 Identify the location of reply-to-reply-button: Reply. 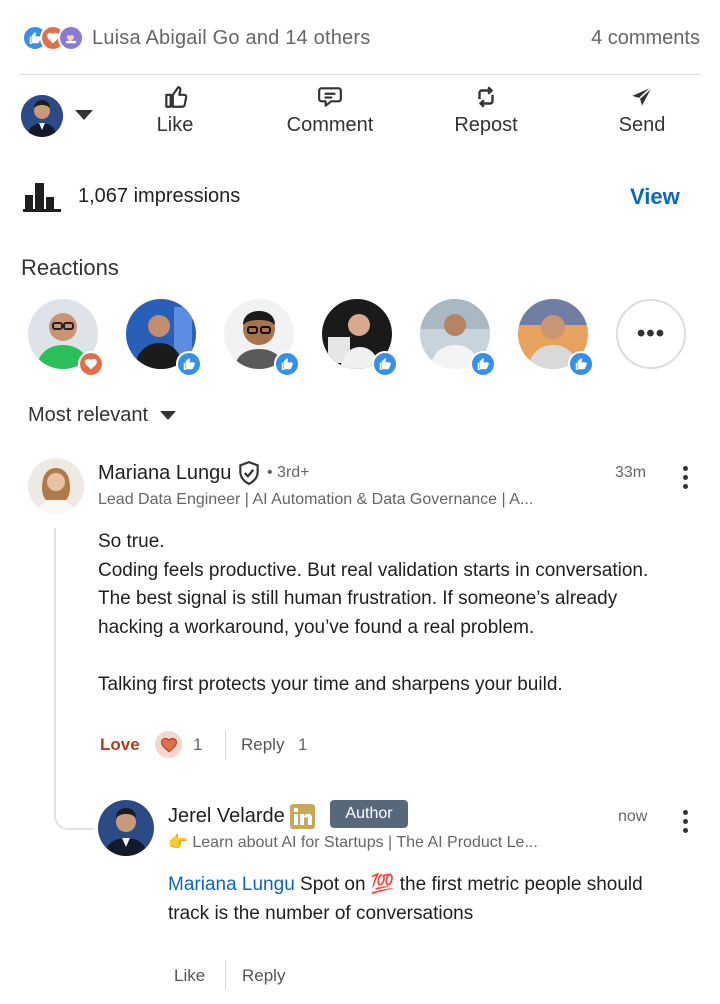
(263, 976).